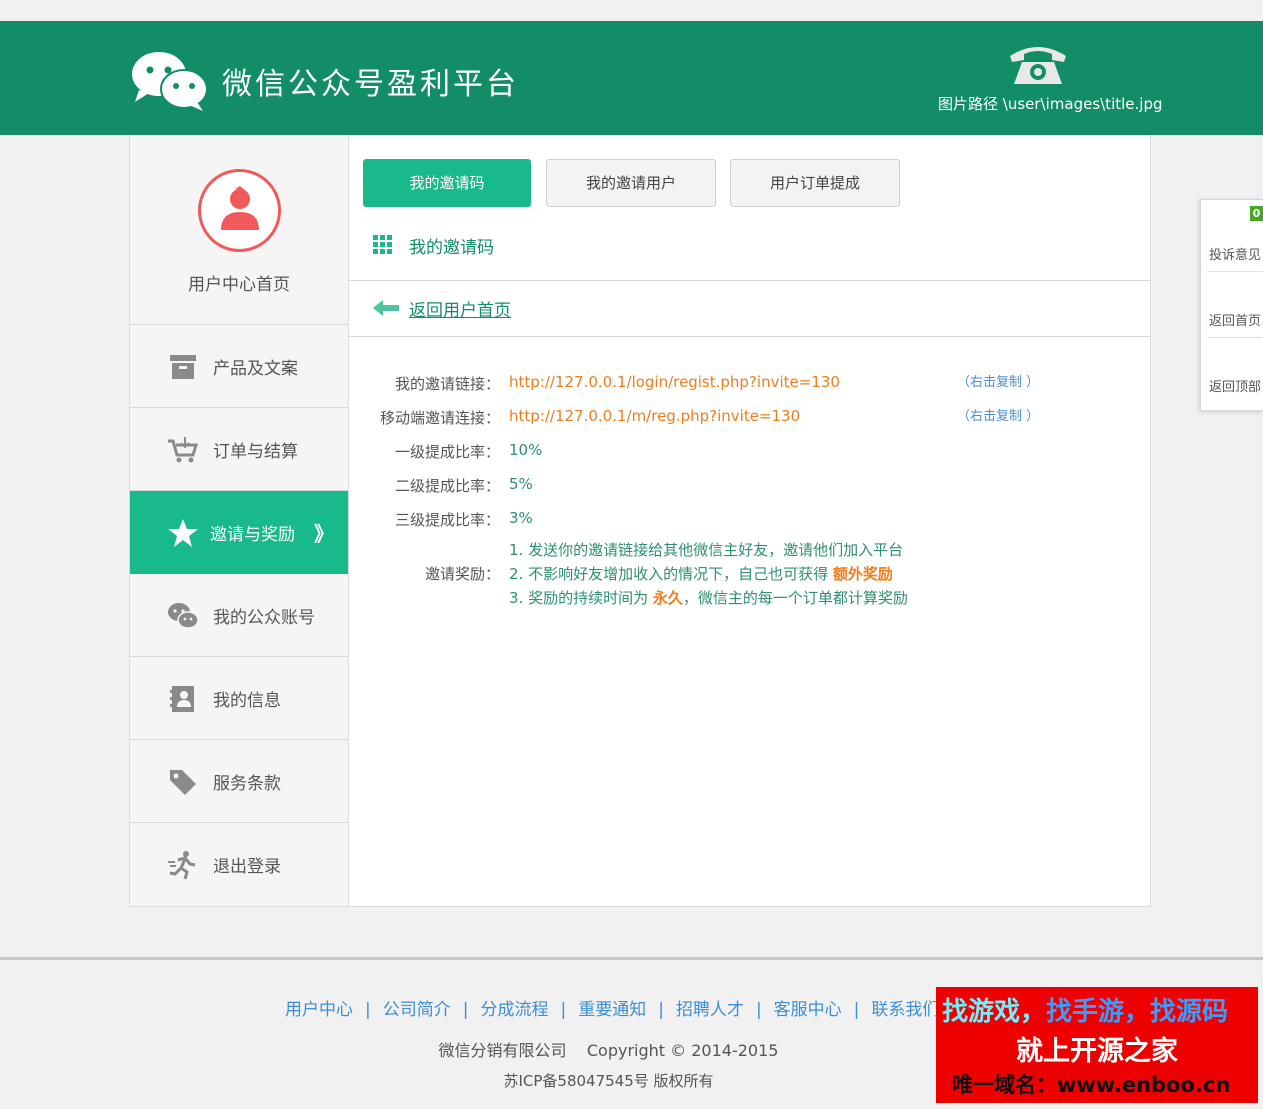  I want to click on sidebar-item-label: 退出登录, so click(247, 867).